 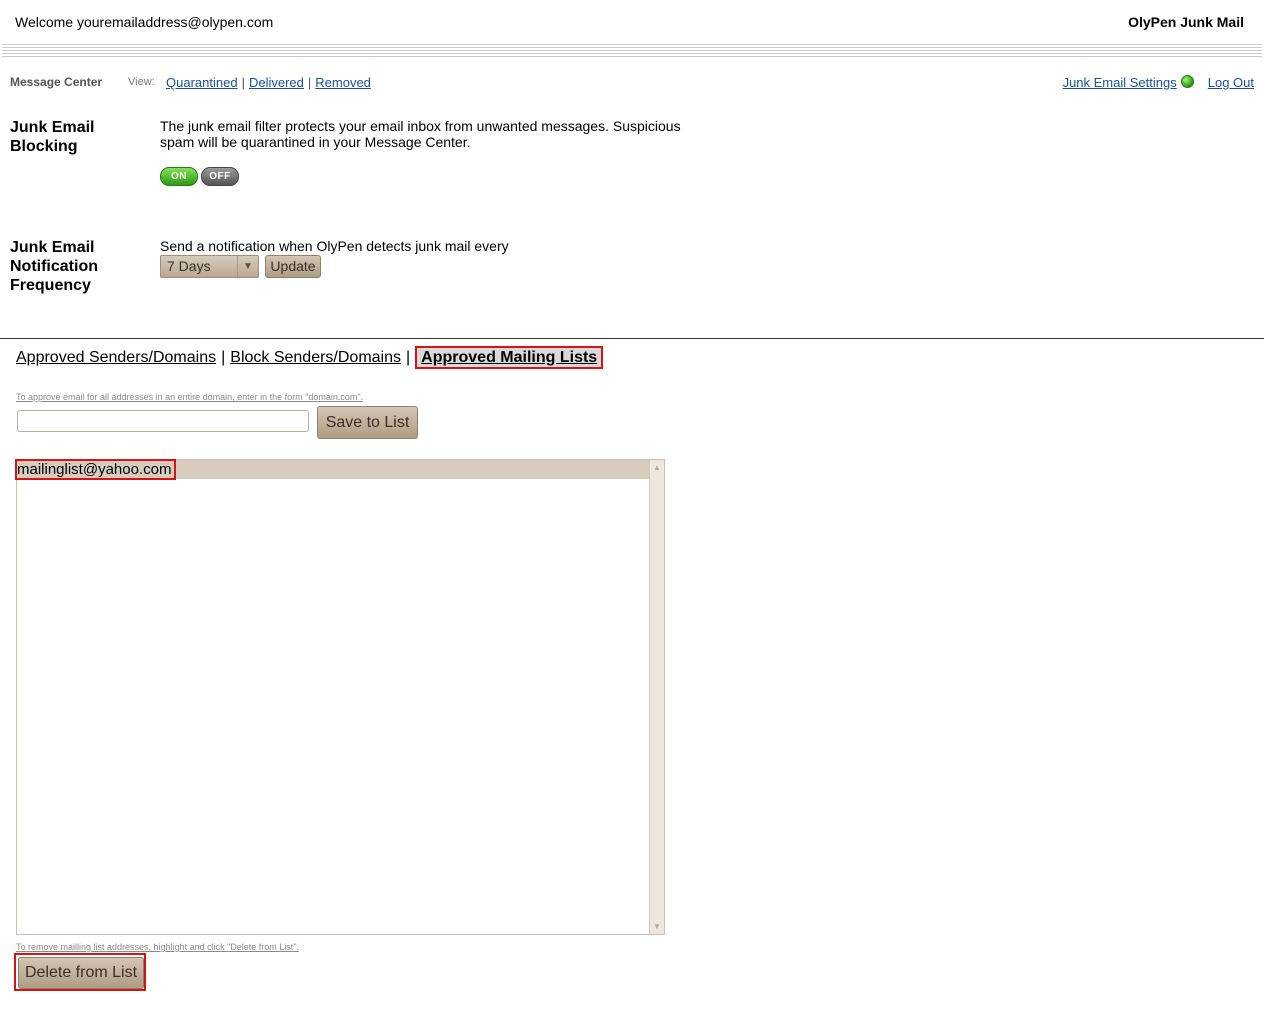 I want to click on junk-email-settings-link: Junk Email Settings, so click(x=1120, y=82).